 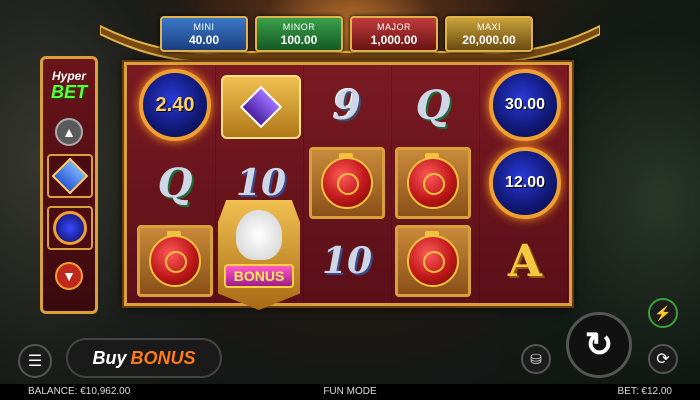 I want to click on autoplay-icon: ⟳, so click(x=663, y=359).